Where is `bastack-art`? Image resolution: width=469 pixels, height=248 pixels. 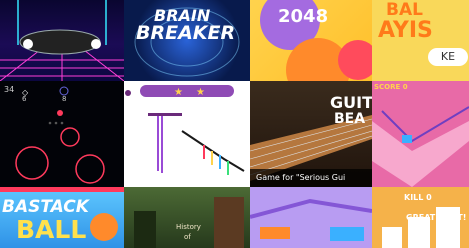 bastack-art is located at coordinates (62, 214).